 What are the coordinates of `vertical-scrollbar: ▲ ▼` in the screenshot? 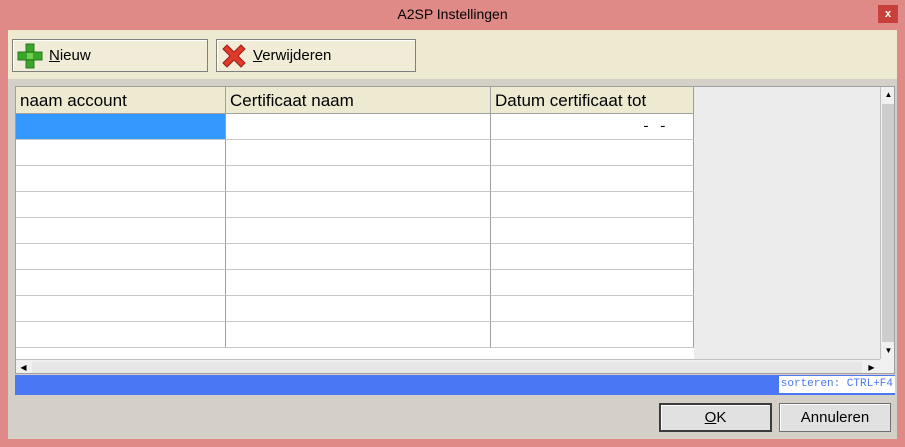 It's located at (887, 223).